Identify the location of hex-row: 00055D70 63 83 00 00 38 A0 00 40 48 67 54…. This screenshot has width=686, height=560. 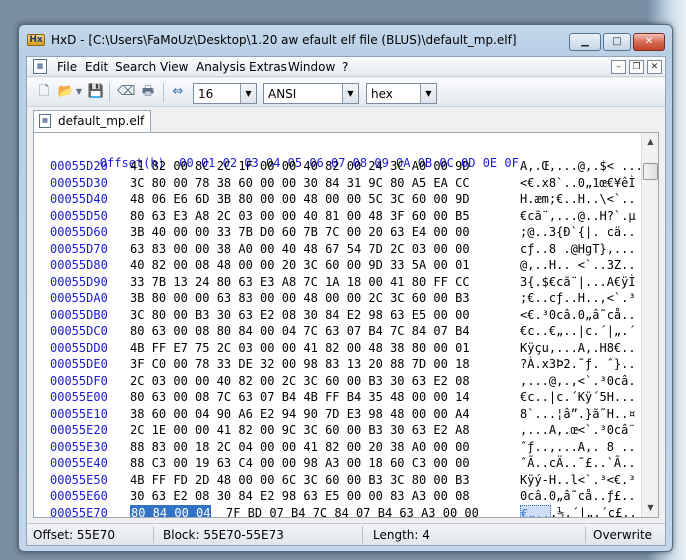
(342, 249).